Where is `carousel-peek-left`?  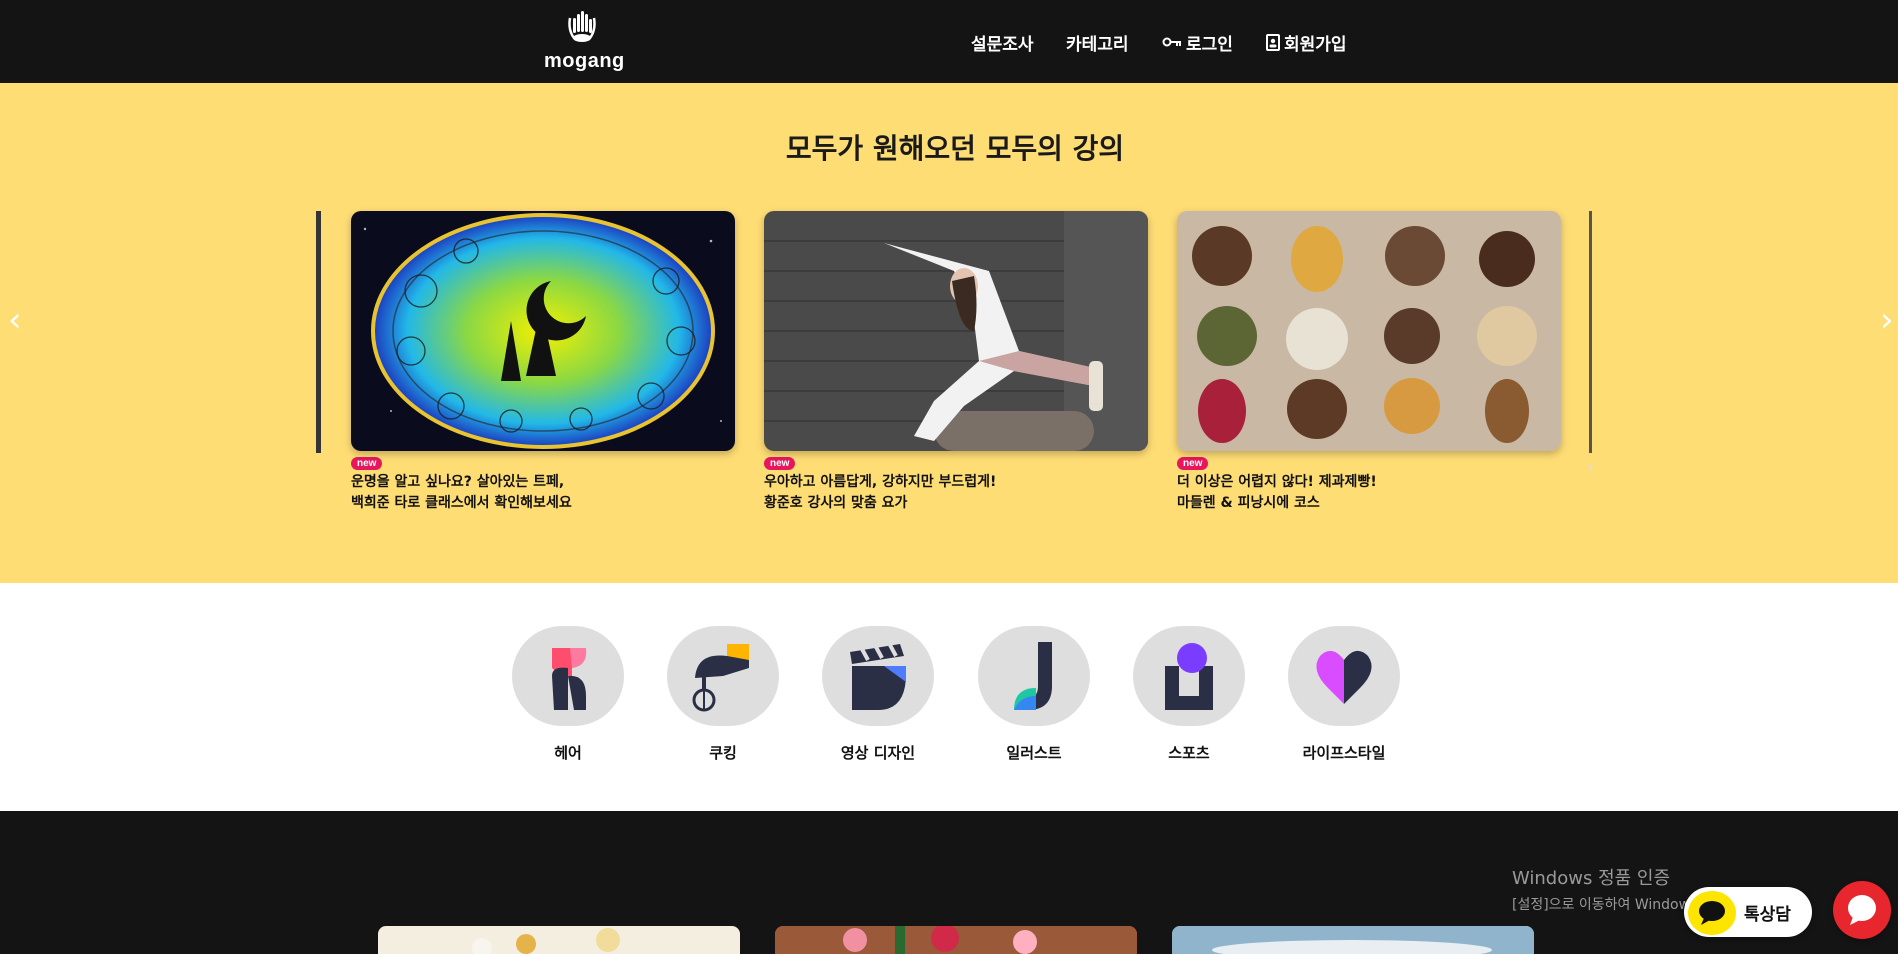
carousel-peek-left is located at coordinates (318, 332).